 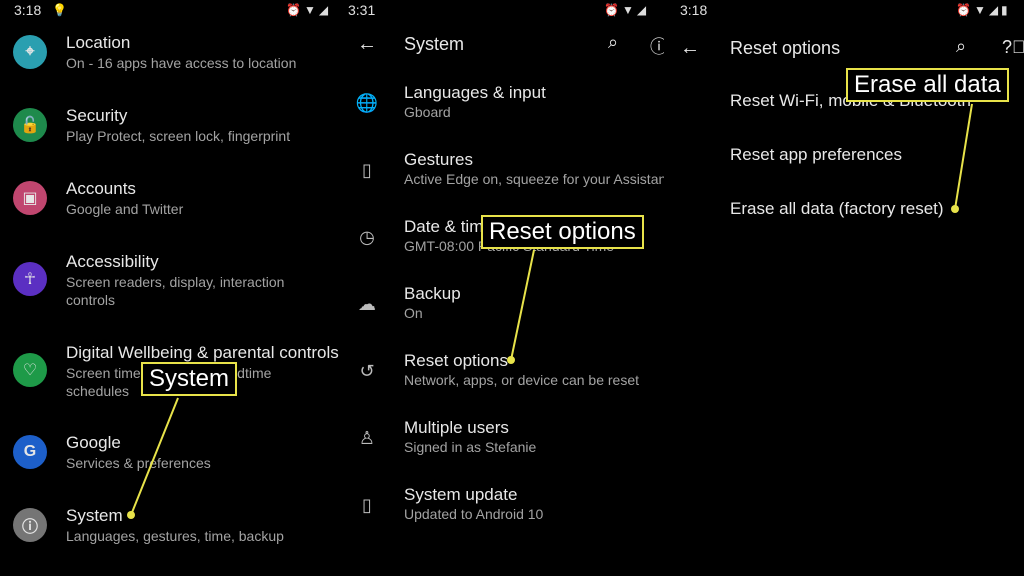 What do you see at coordinates (522, 305) in the screenshot?
I see `reset-callout-line` at bounding box center [522, 305].